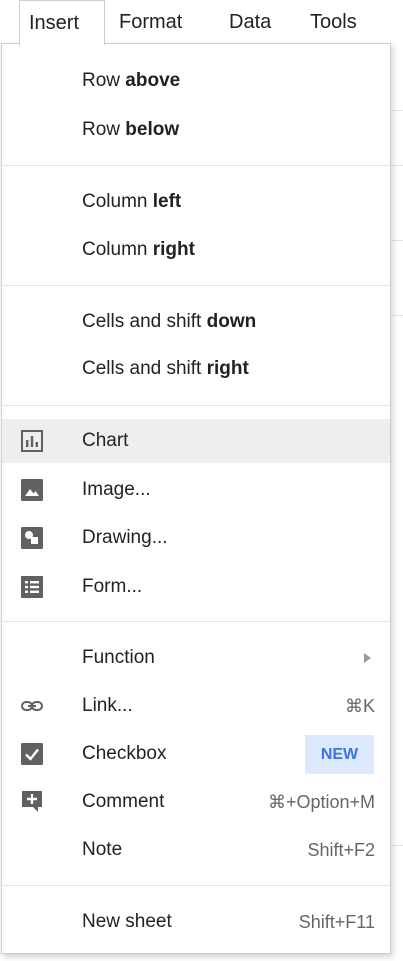  What do you see at coordinates (165, 368) in the screenshot?
I see `menu-item-label: Cells and shift right` at bounding box center [165, 368].